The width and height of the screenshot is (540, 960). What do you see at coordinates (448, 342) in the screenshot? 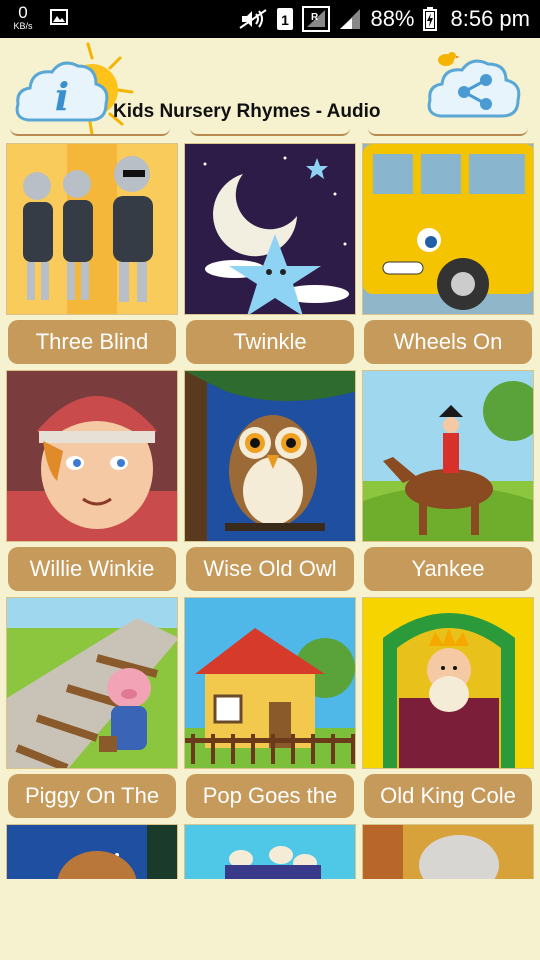
I see `rhyme-label: Wheels On` at bounding box center [448, 342].